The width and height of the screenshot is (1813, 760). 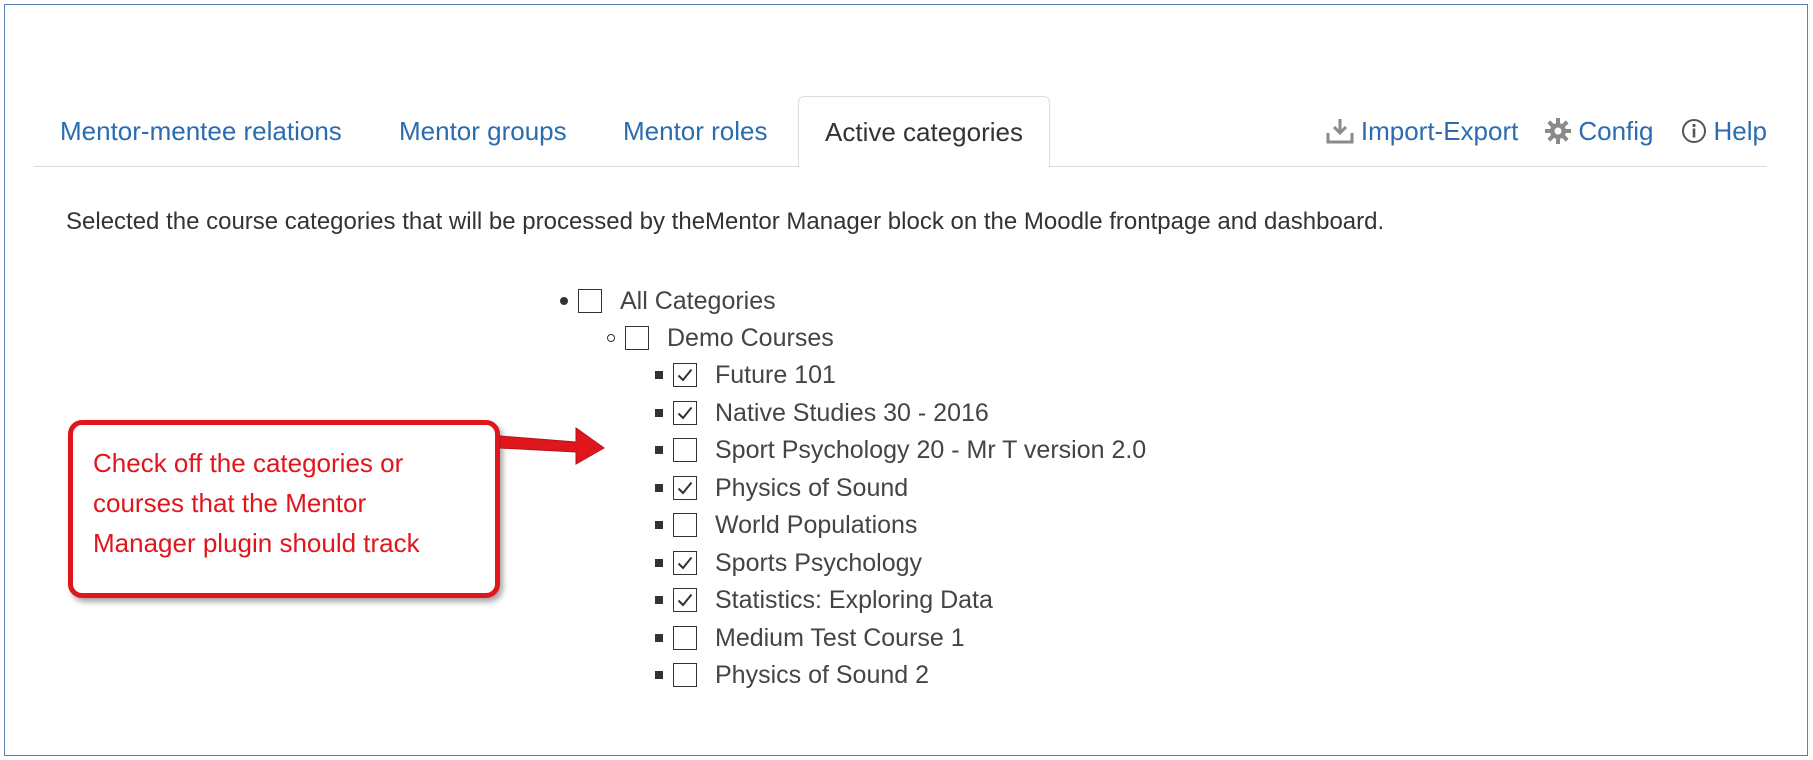 I want to click on header-links: Import-Export Config Help, so click(x=1533, y=131).